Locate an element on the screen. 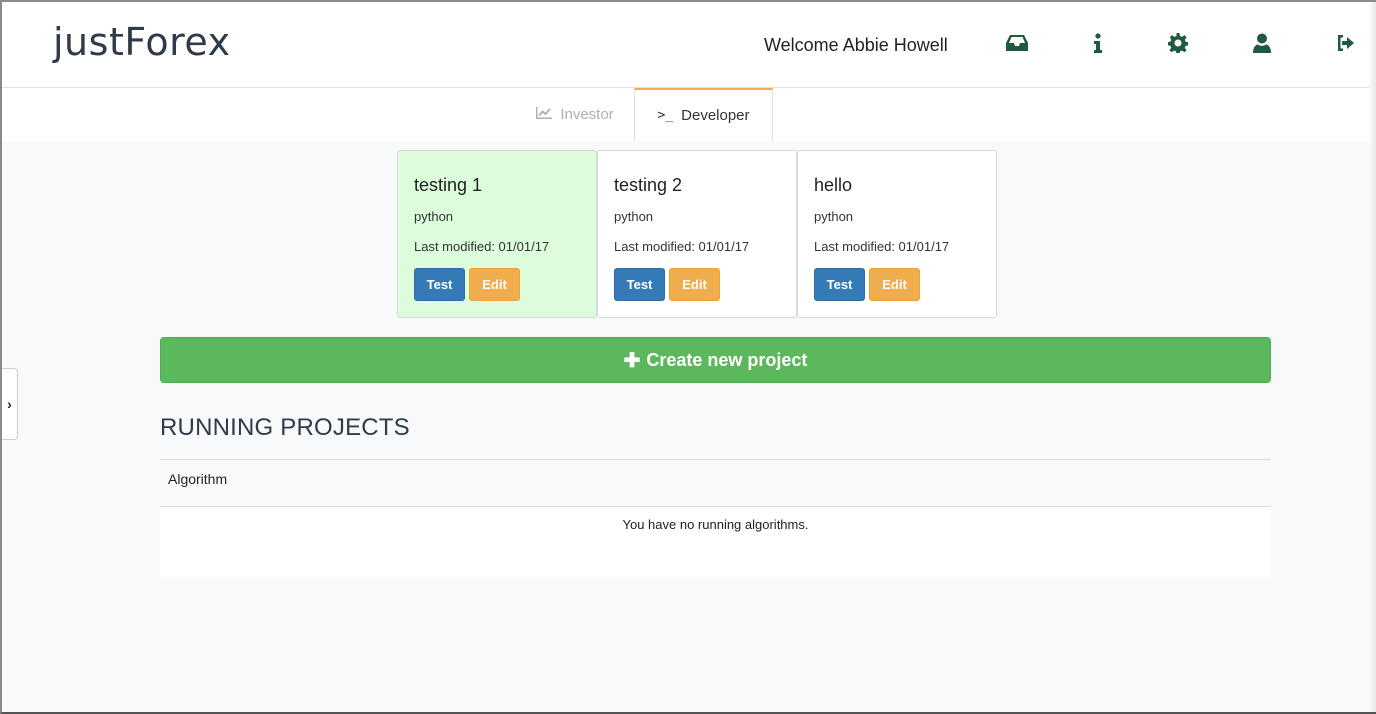  sign-out-icon is located at coordinates (1346, 43).